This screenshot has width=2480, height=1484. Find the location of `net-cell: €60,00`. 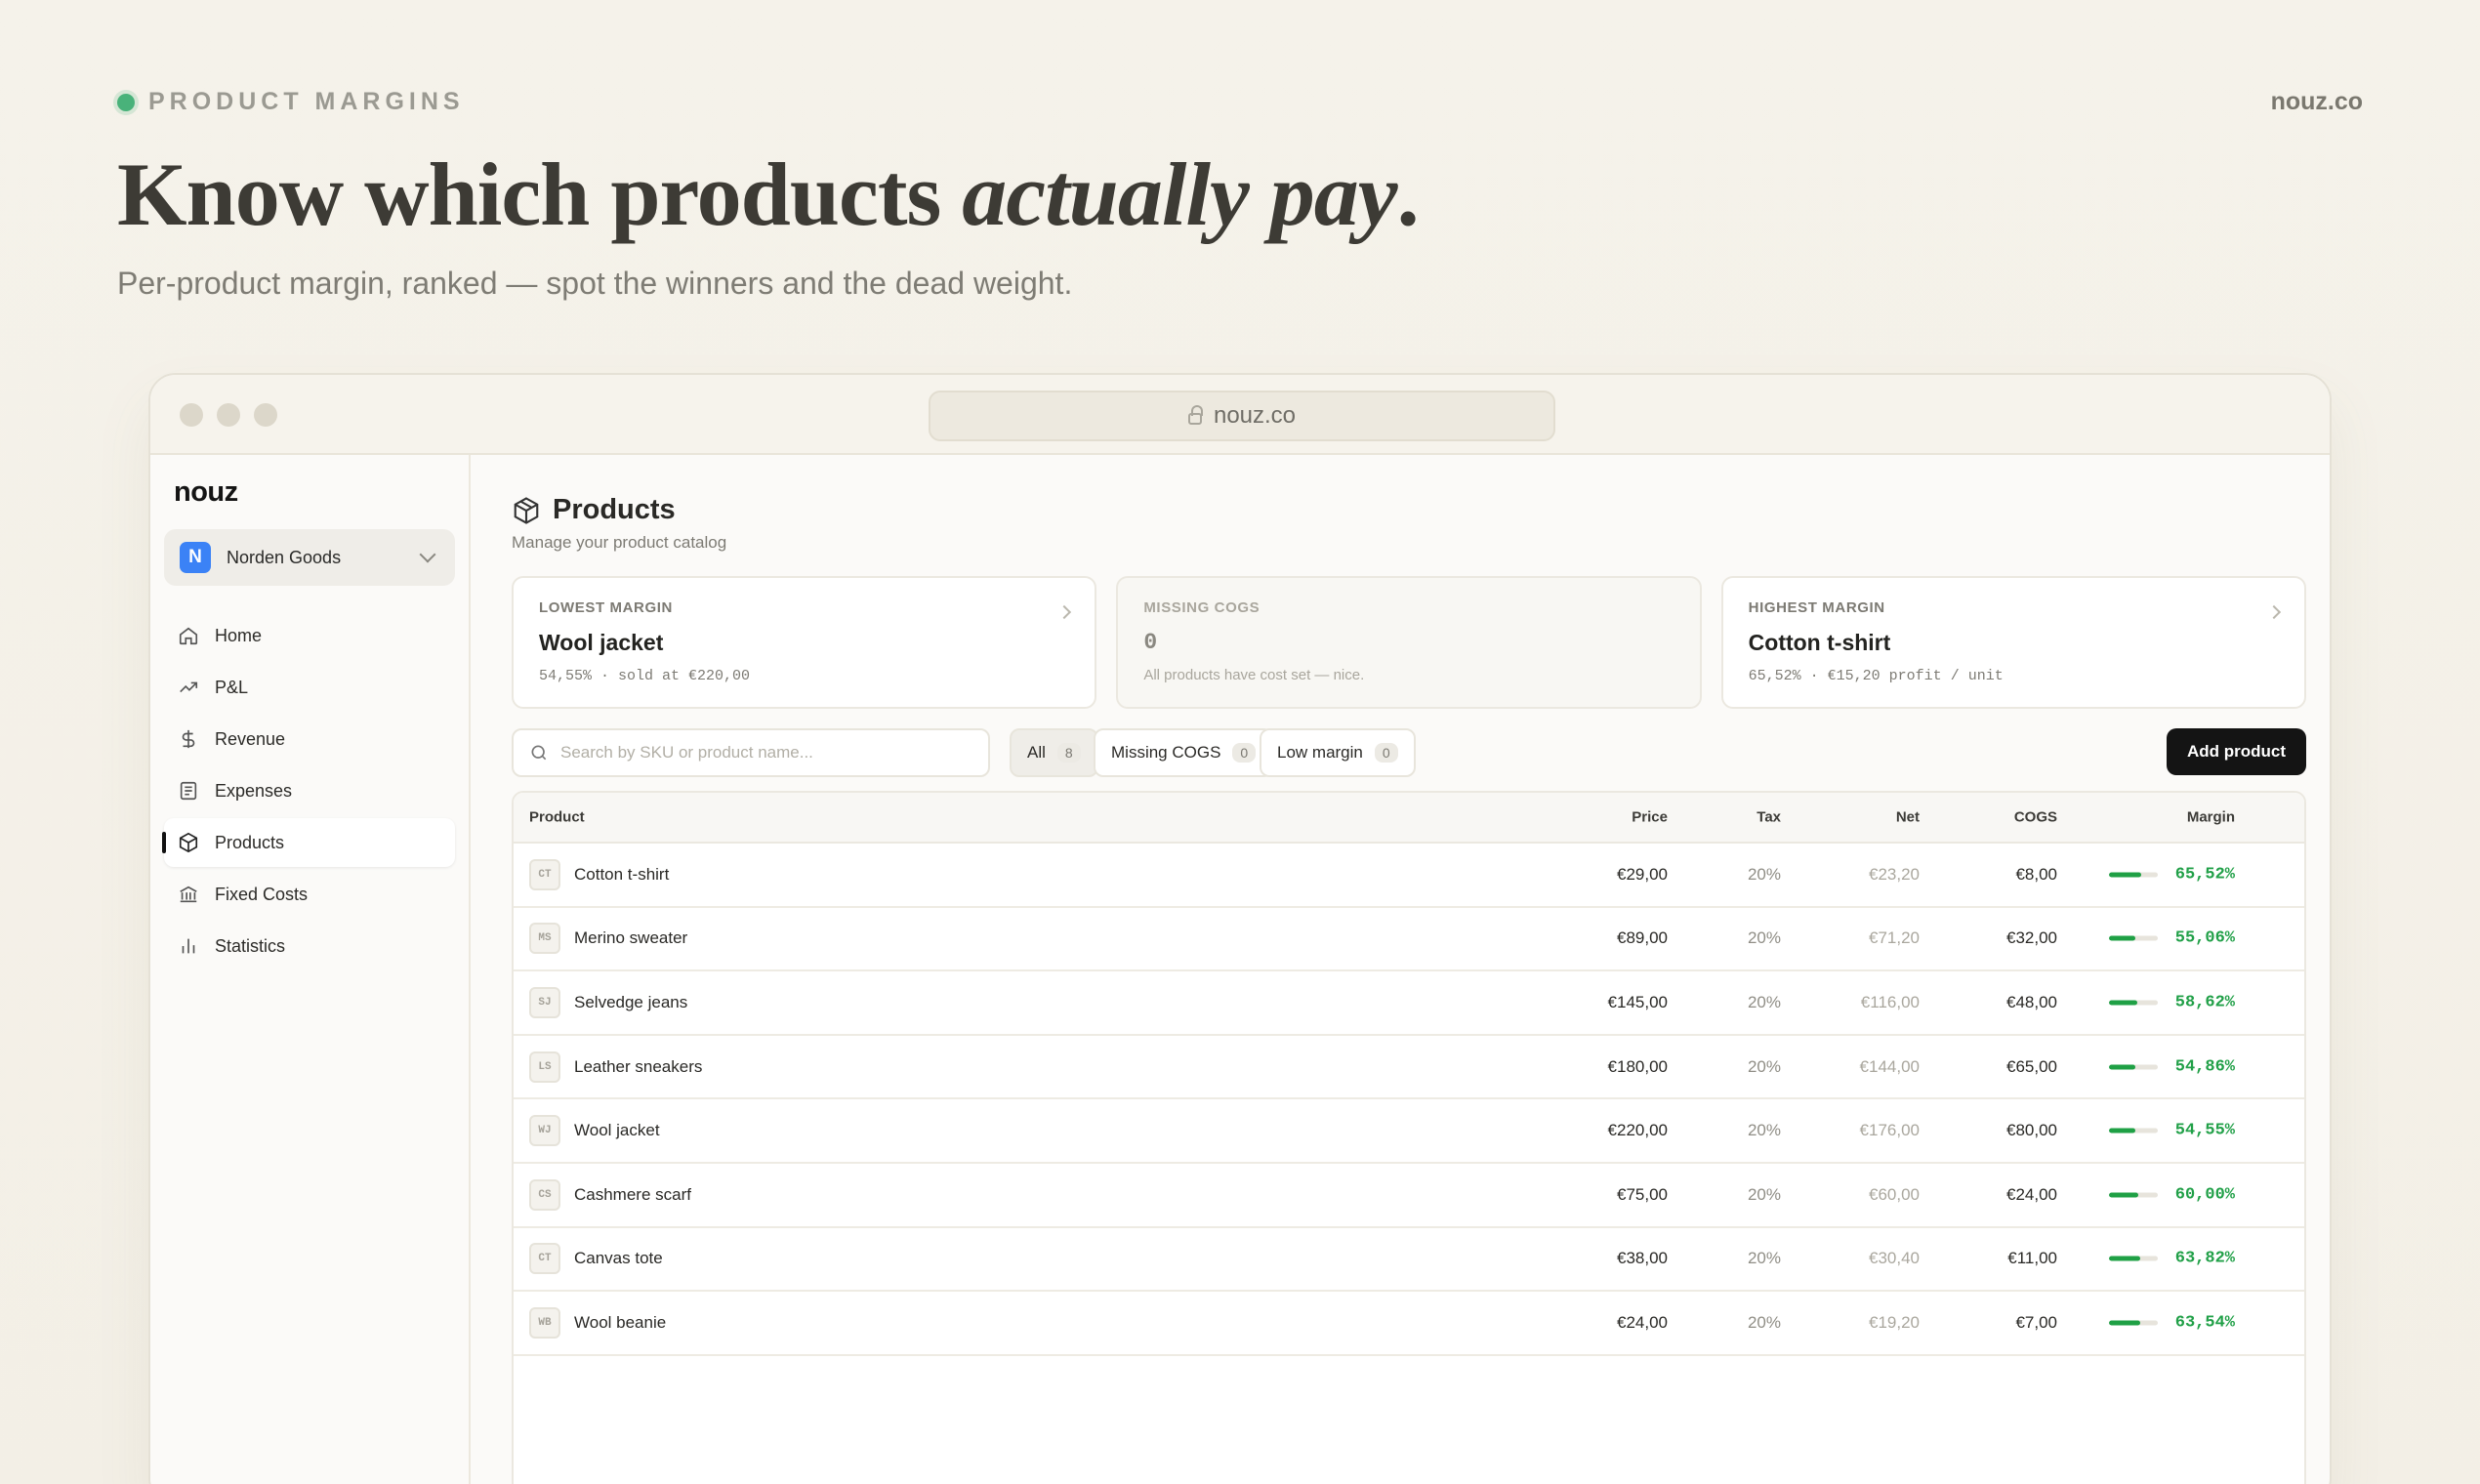

net-cell: €60,00 is located at coordinates (1895, 1194).